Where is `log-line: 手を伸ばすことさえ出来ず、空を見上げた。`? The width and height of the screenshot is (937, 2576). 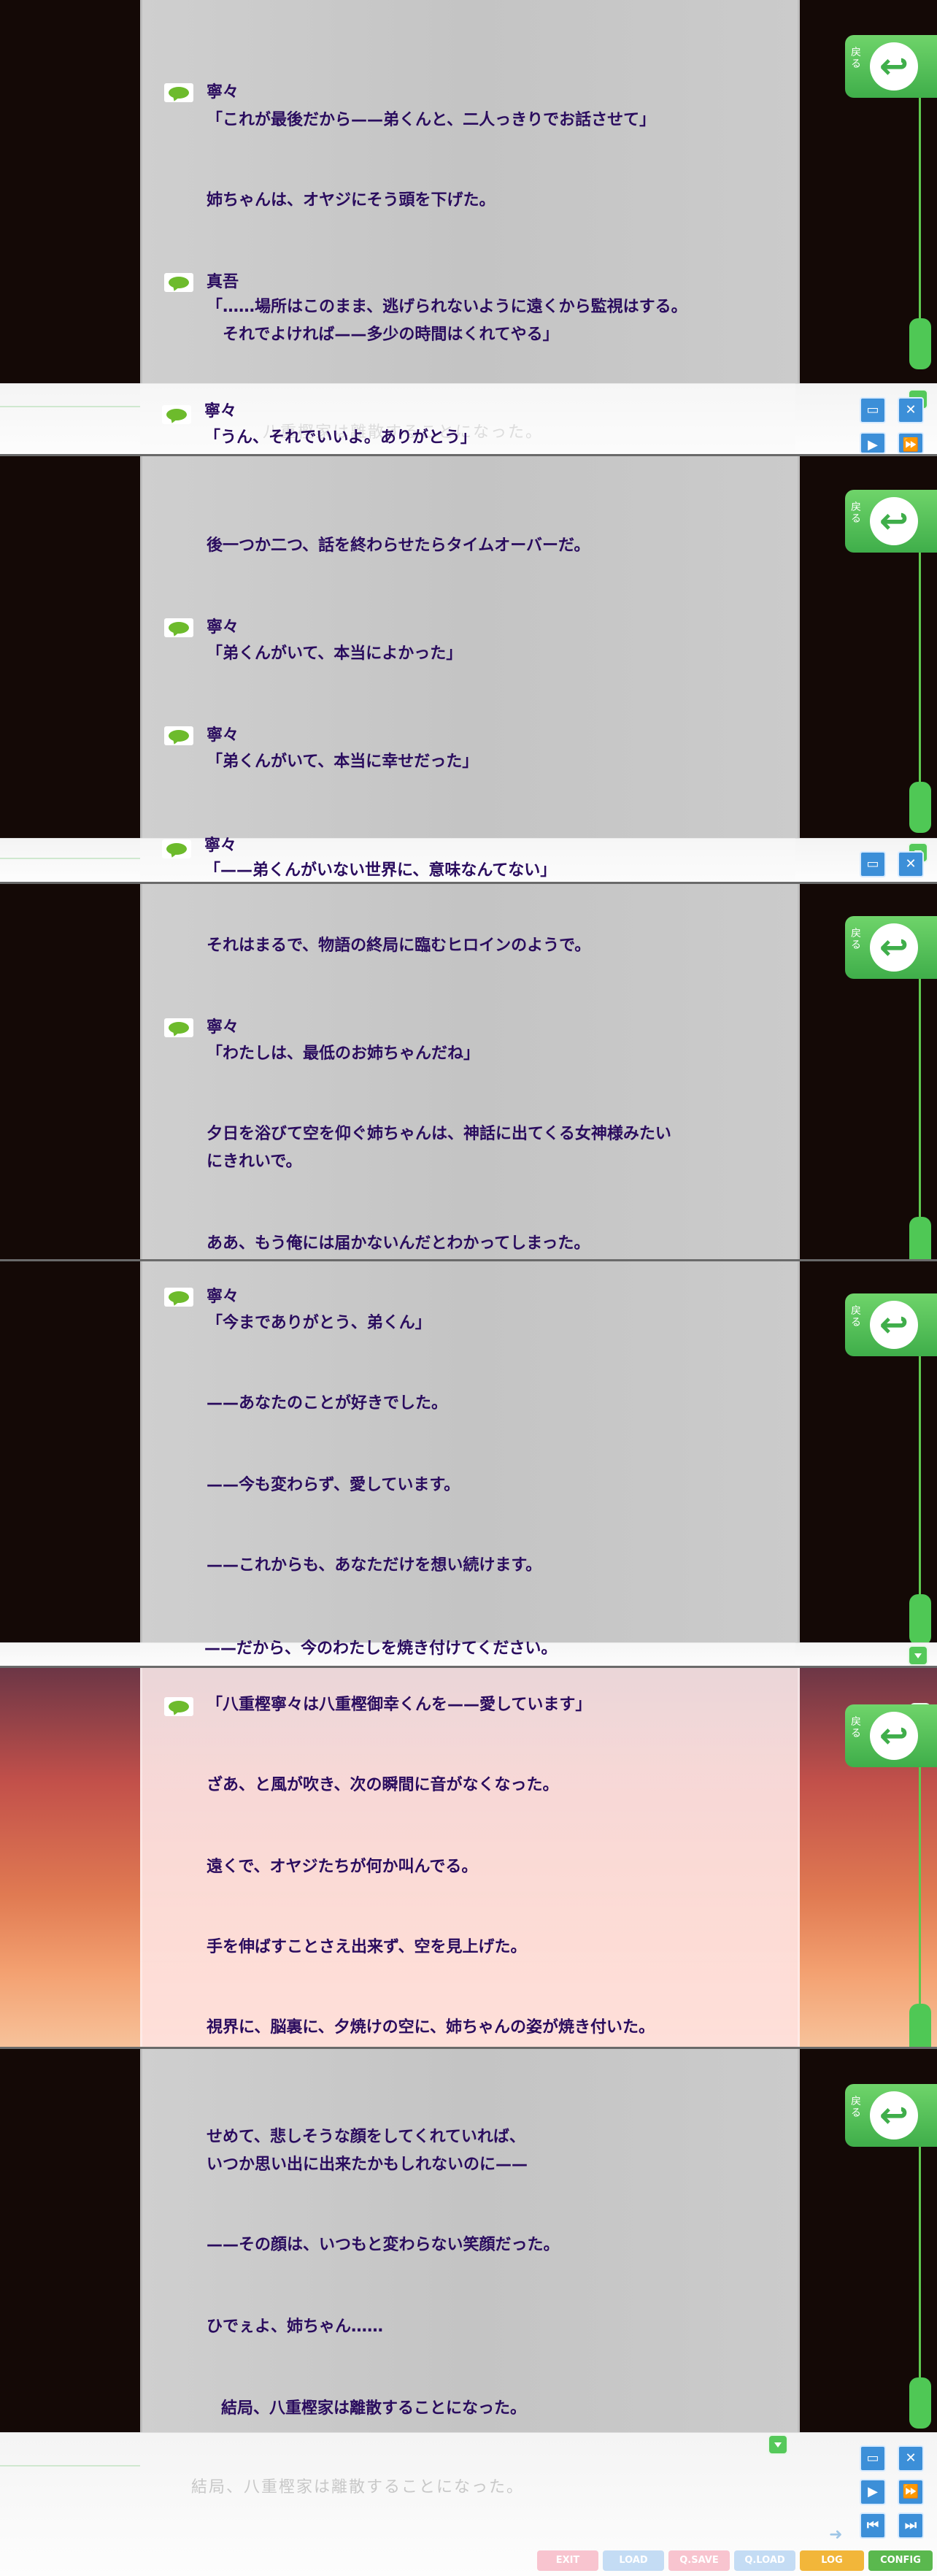
log-line: 手を伸ばすことさえ出来ず、空を見上げた。 is located at coordinates (367, 1947).